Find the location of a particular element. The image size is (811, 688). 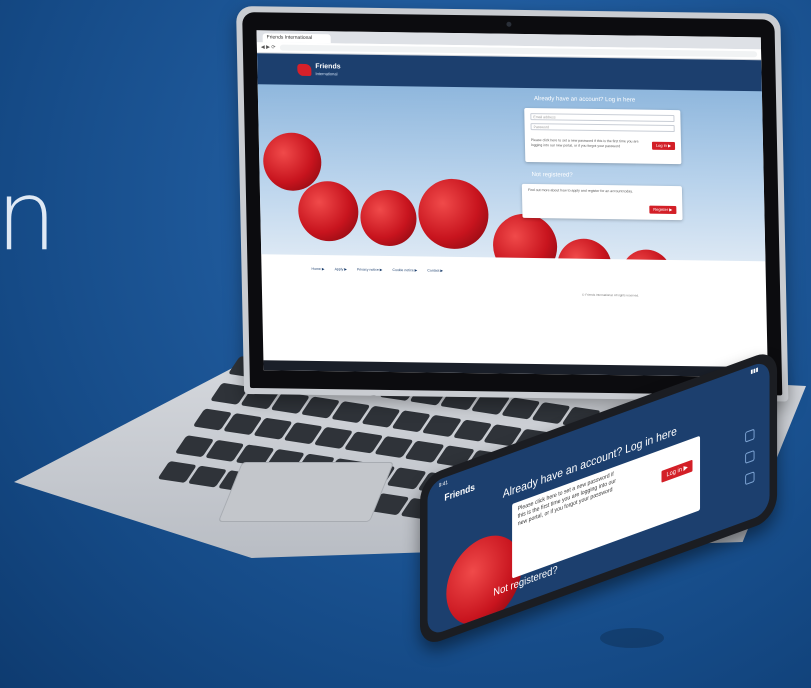

footer-link: Apply ▶ is located at coordinates (341, 269).